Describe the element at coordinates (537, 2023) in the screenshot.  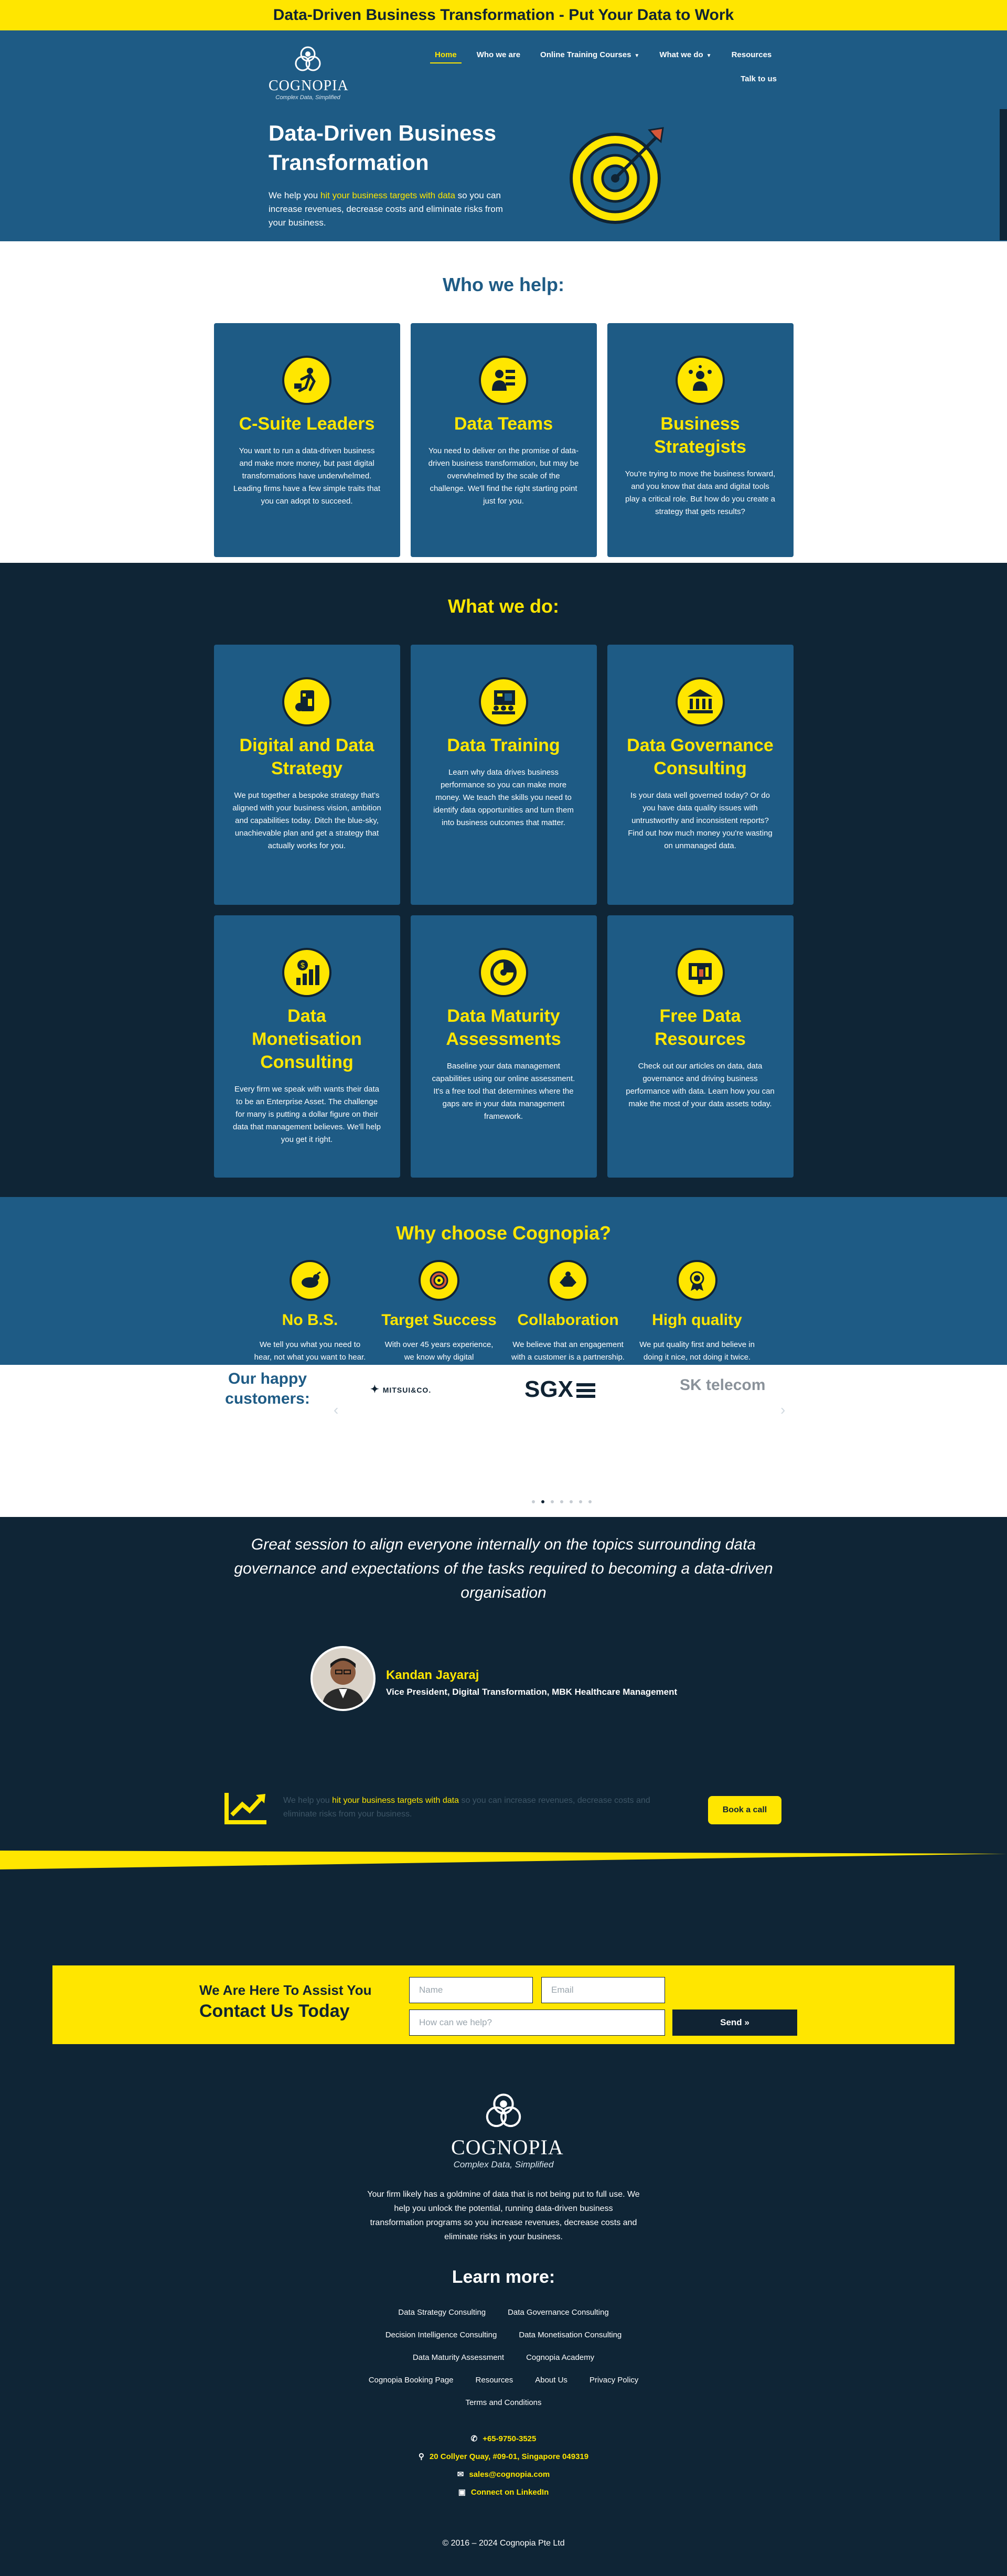
I see `message-field: How can we help?` at that location.